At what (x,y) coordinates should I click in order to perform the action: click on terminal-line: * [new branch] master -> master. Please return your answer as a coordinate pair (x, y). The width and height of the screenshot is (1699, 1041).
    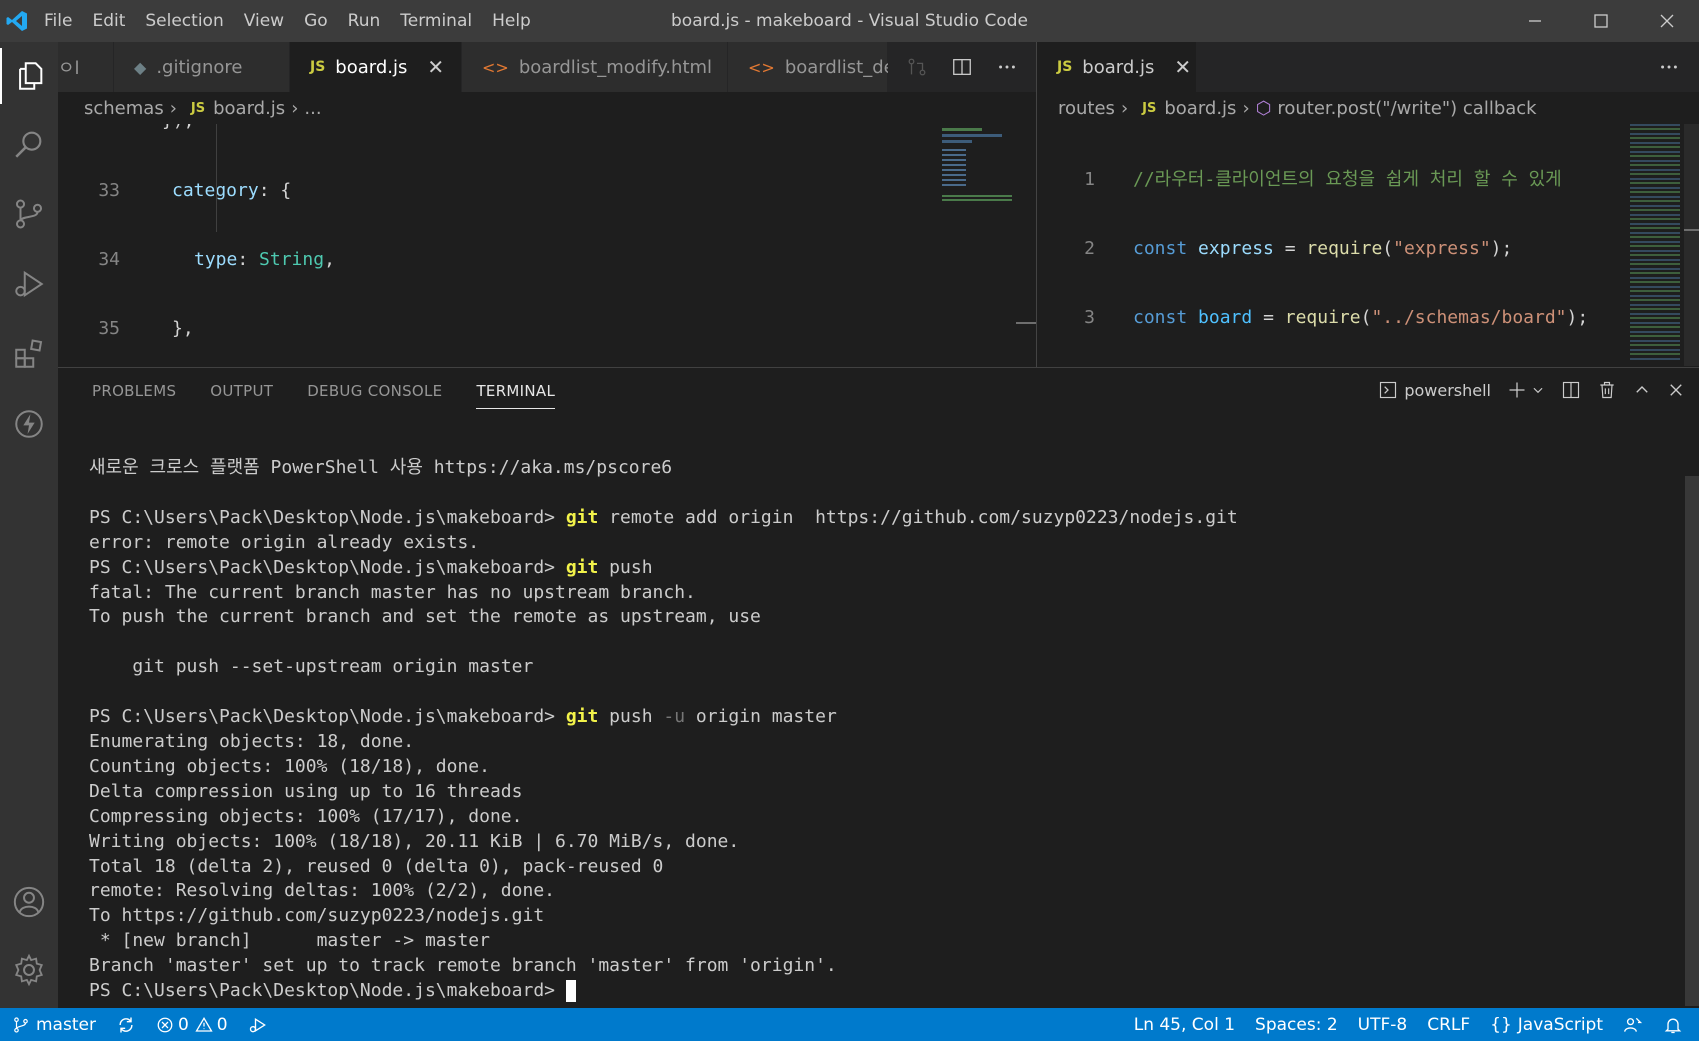
    Looking at the image, I should click on (289, 941).